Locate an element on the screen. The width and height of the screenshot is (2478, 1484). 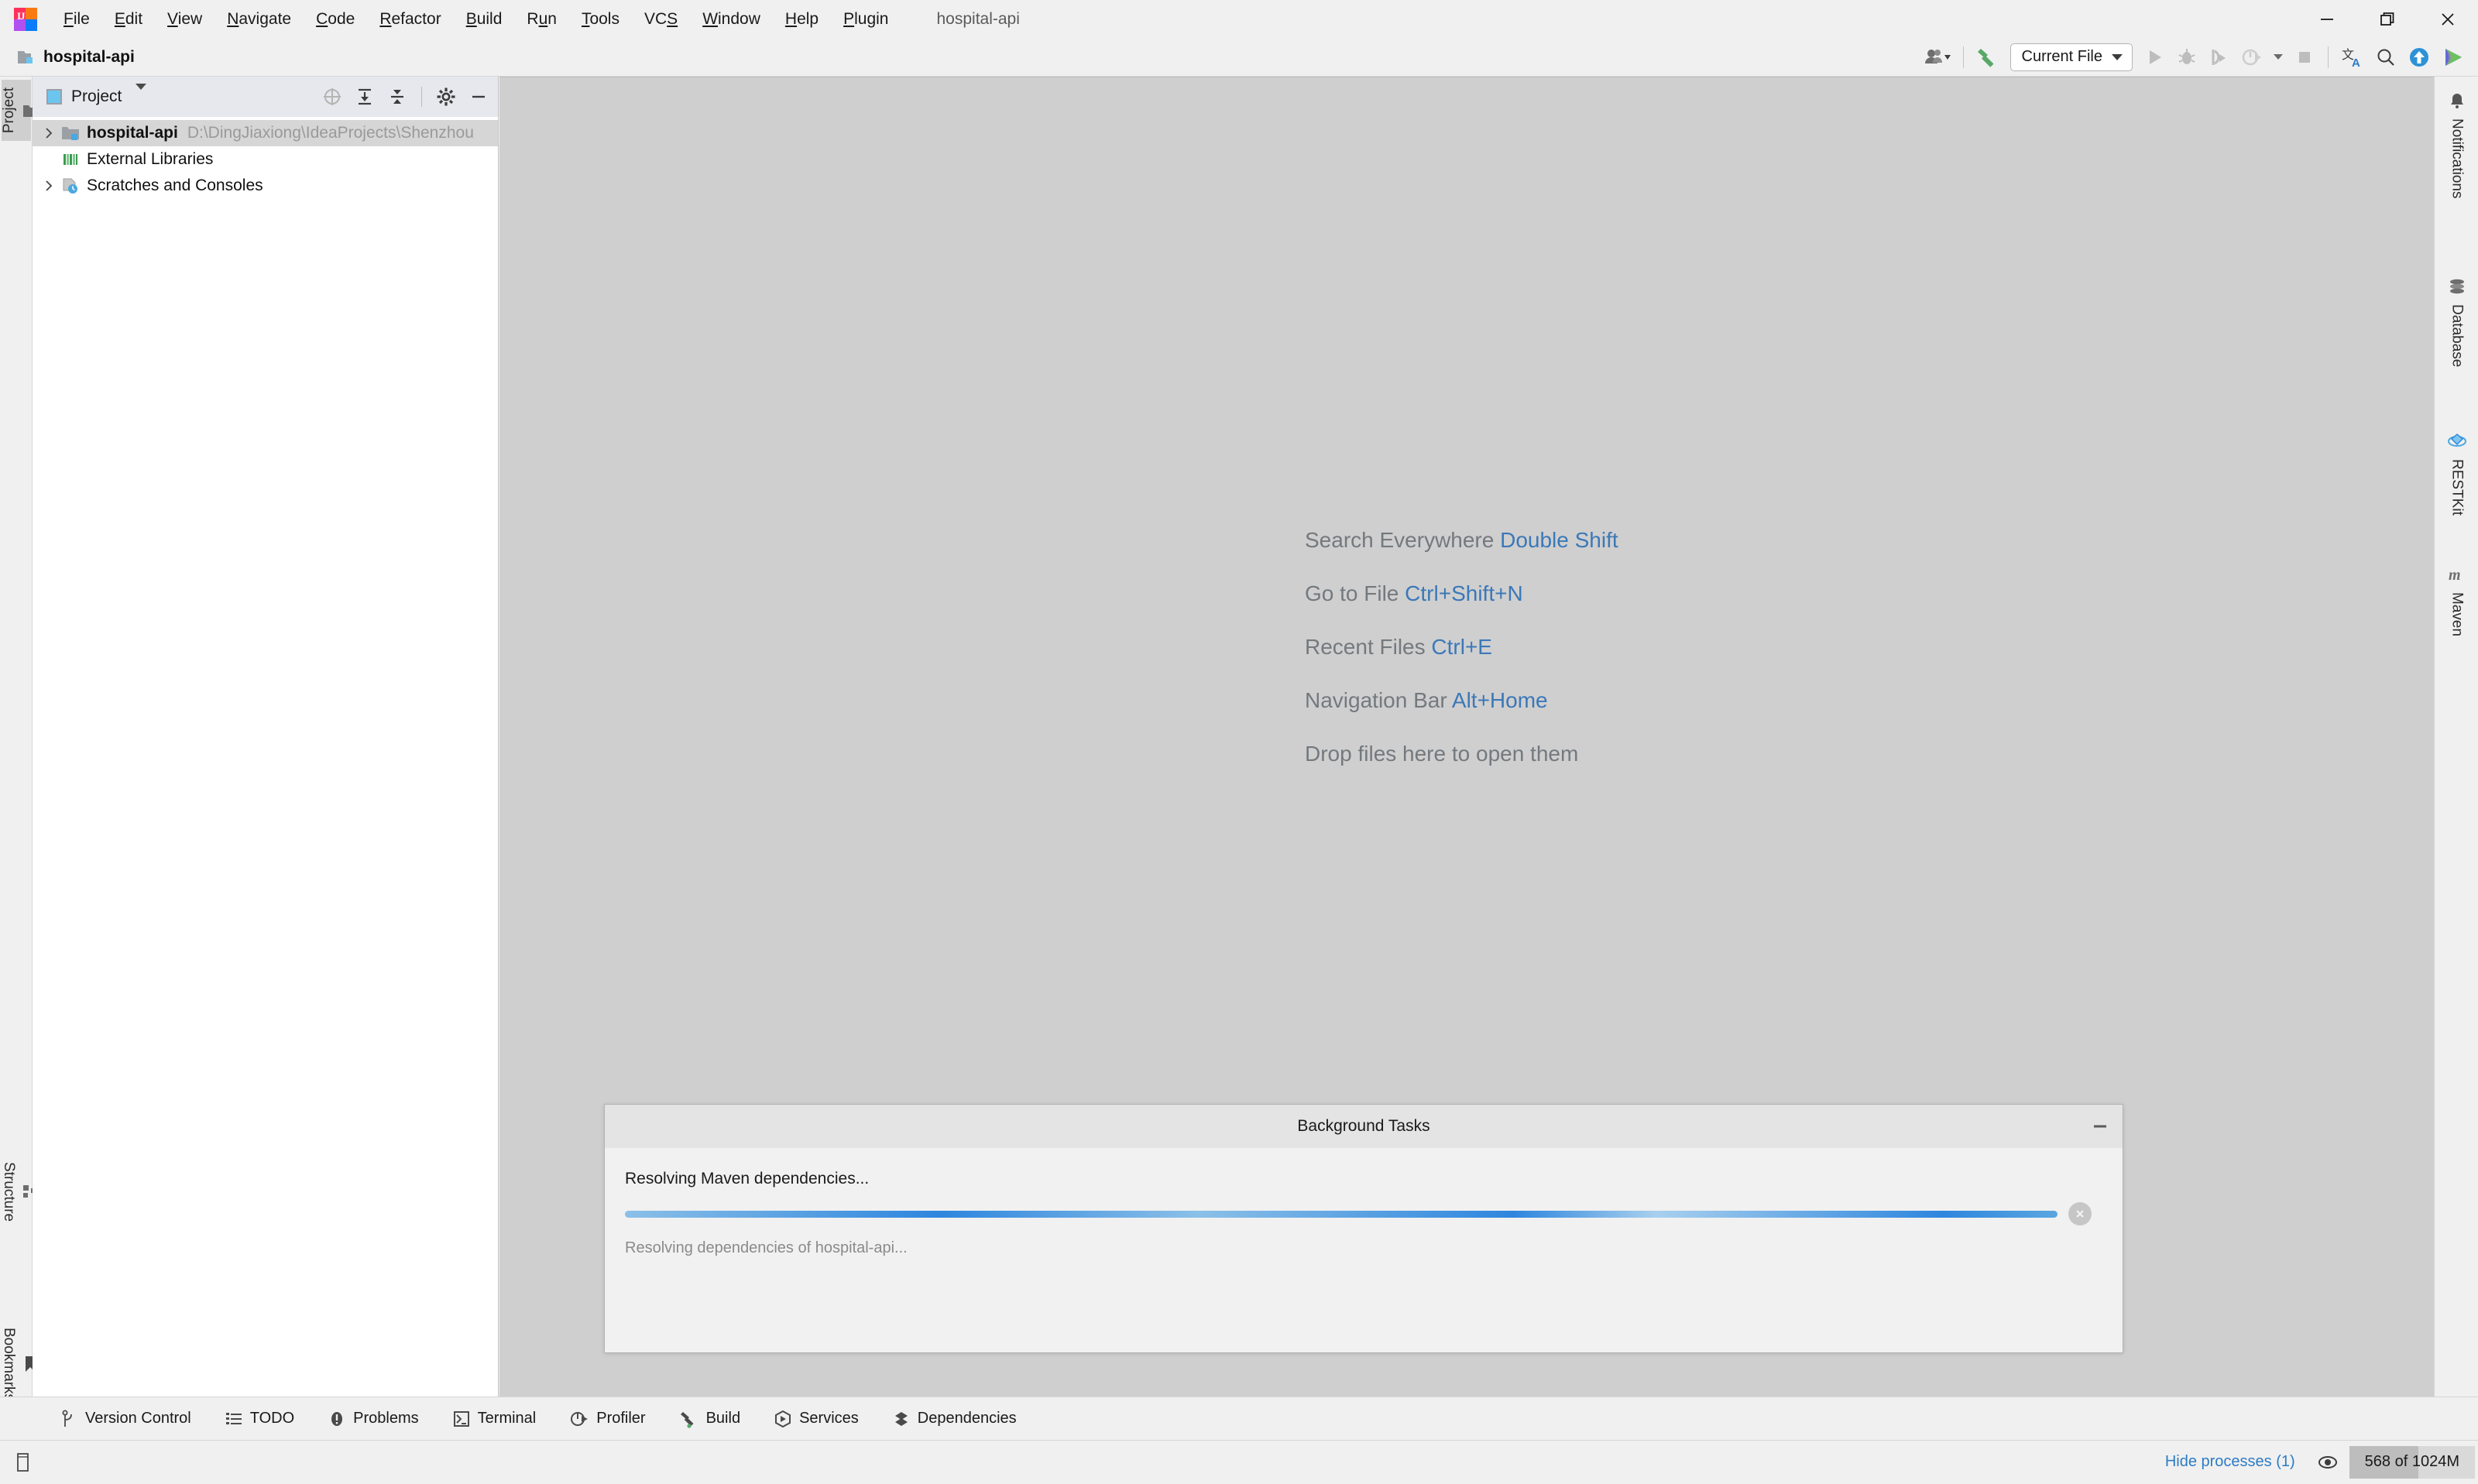
ide-feature-icon is located at coordinates (2453, 57).